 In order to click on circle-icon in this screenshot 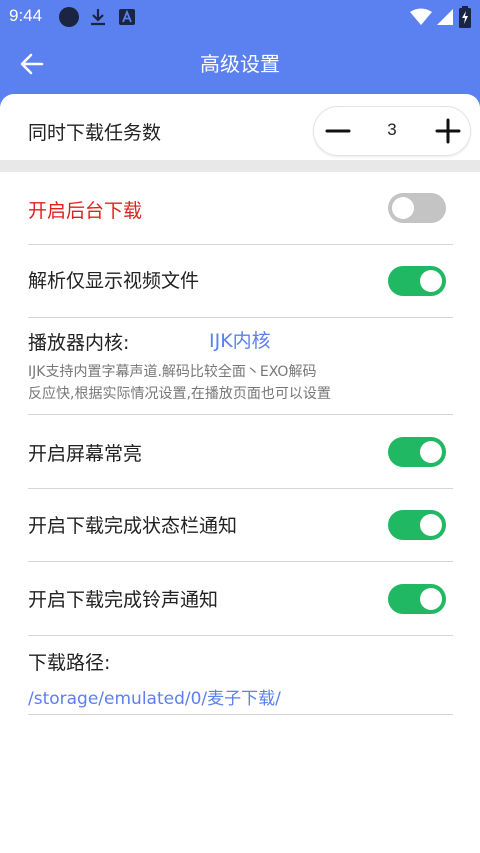, I will do `click(69, 17)`.